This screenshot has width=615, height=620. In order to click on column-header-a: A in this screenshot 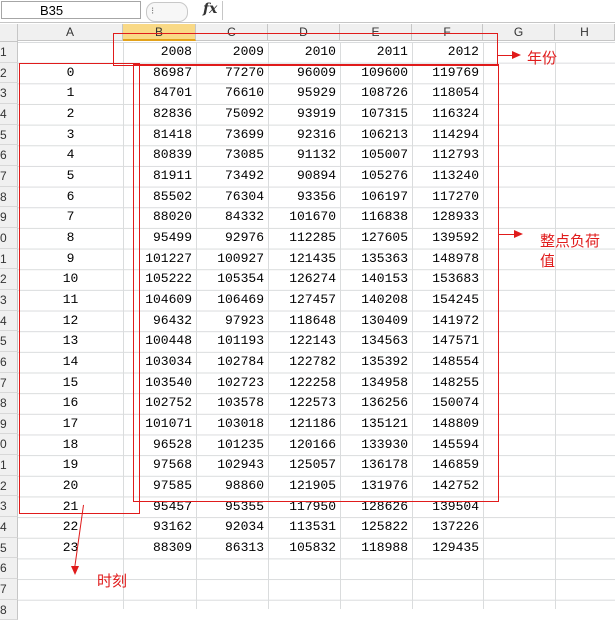, I will do `click(70, 32)`.